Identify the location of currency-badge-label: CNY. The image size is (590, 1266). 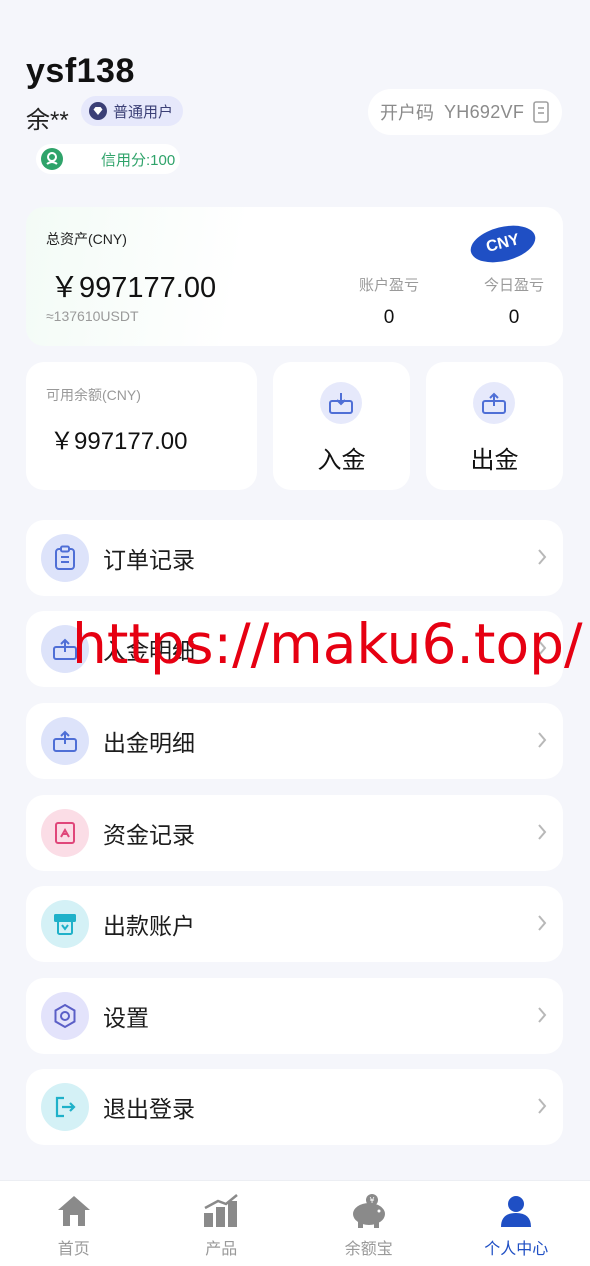
(503, 243).